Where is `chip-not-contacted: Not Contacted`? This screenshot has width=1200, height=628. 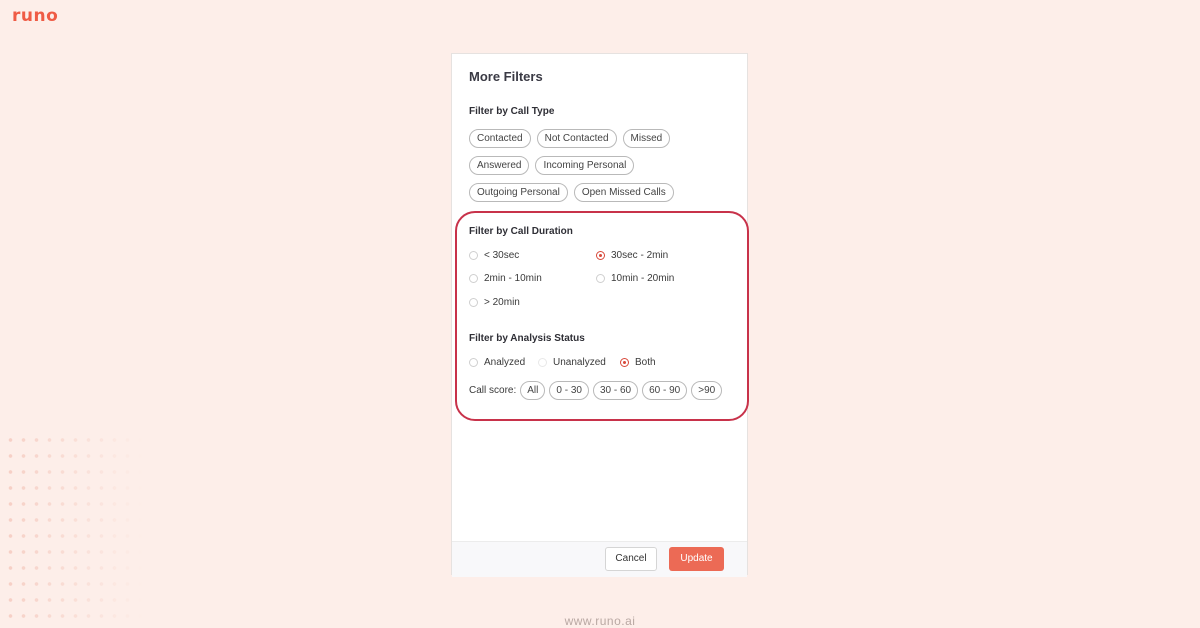 chip-not-contacted: Not Contacted is located at coordinates (576, 138).